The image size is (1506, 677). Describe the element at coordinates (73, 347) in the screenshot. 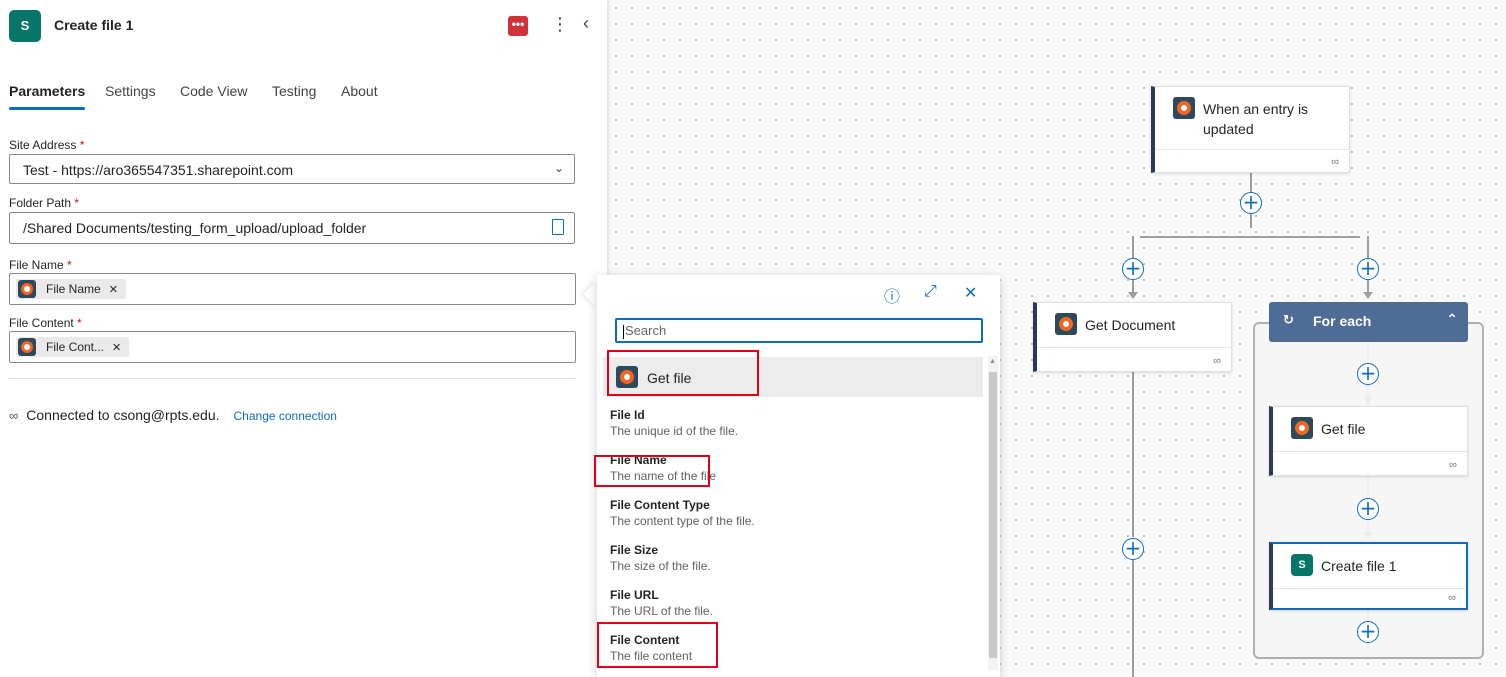

I see `dynamic-token: File Cont... ✕` at that location.